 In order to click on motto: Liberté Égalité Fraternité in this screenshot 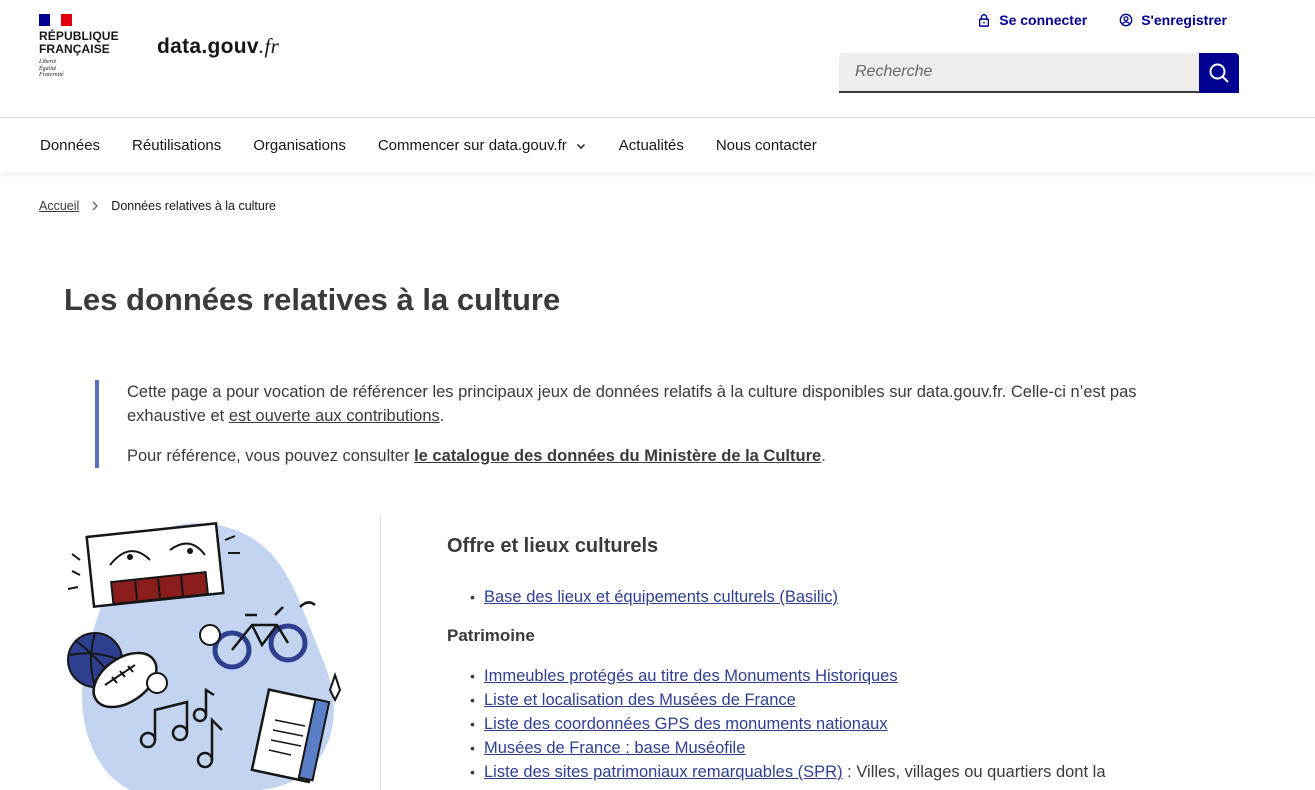, I will do `click(51, 68)`.